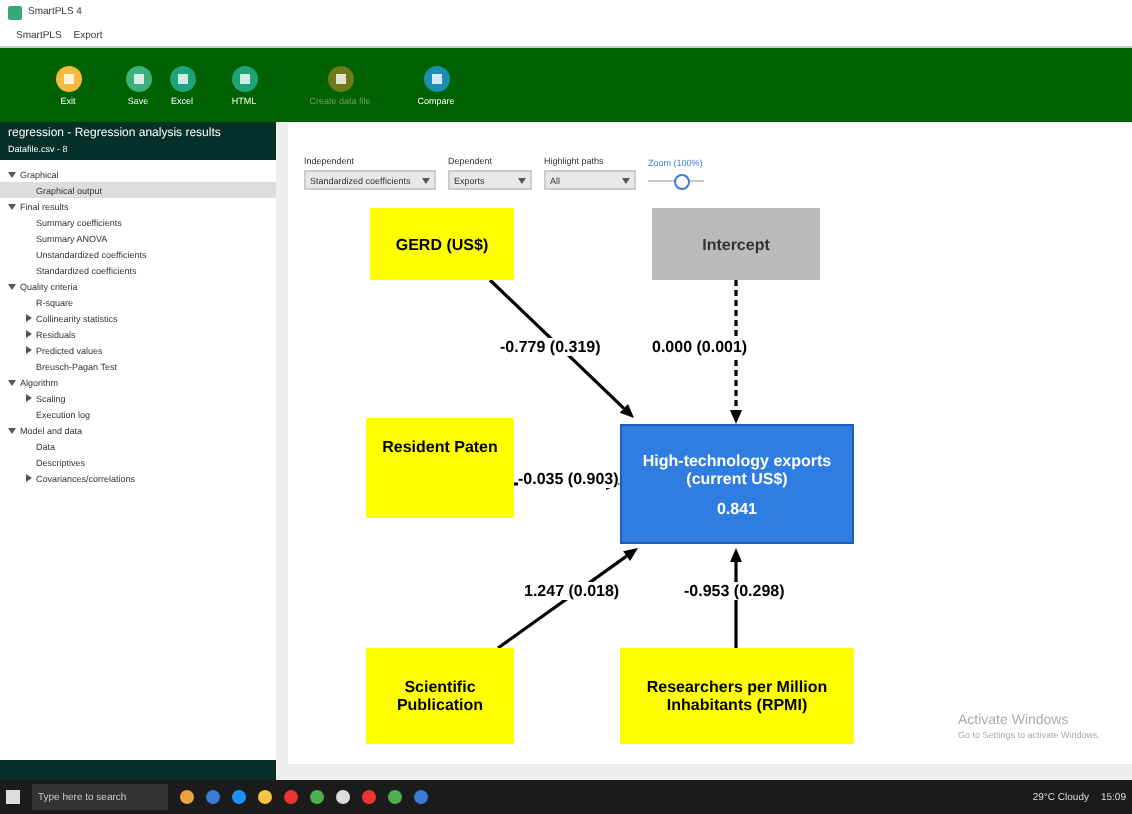 The height and width of the screenshot is (814, 1132). What do you see at coordinates (436, 78) in the screenshot?
I see `compare-icon` at bounding box center [436, 78].